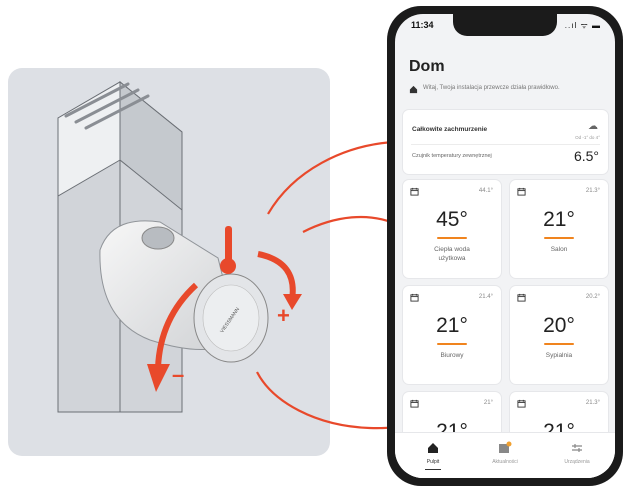 The image size is (627, 490). What do you see at coordinates (283, 315) in the screenshot?
I see `plus-sign: +` at bounding box center [283, 315].